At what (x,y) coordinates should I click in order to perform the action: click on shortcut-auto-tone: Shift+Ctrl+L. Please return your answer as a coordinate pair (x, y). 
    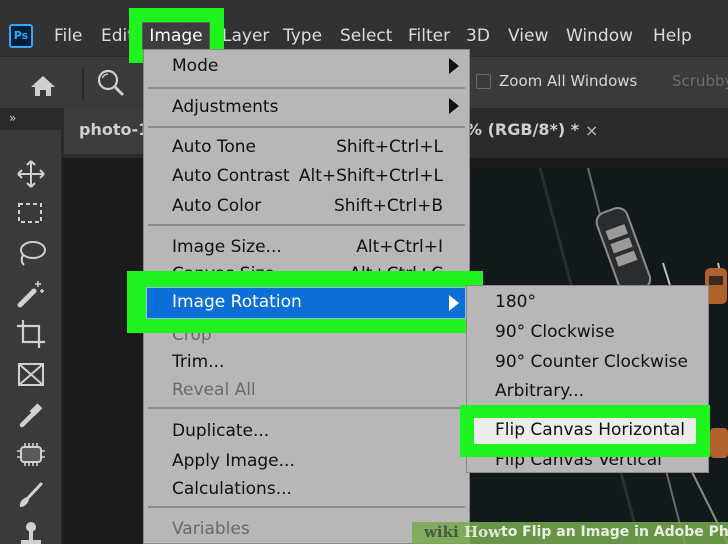
    Looking at the image, I should click on (389, 147).